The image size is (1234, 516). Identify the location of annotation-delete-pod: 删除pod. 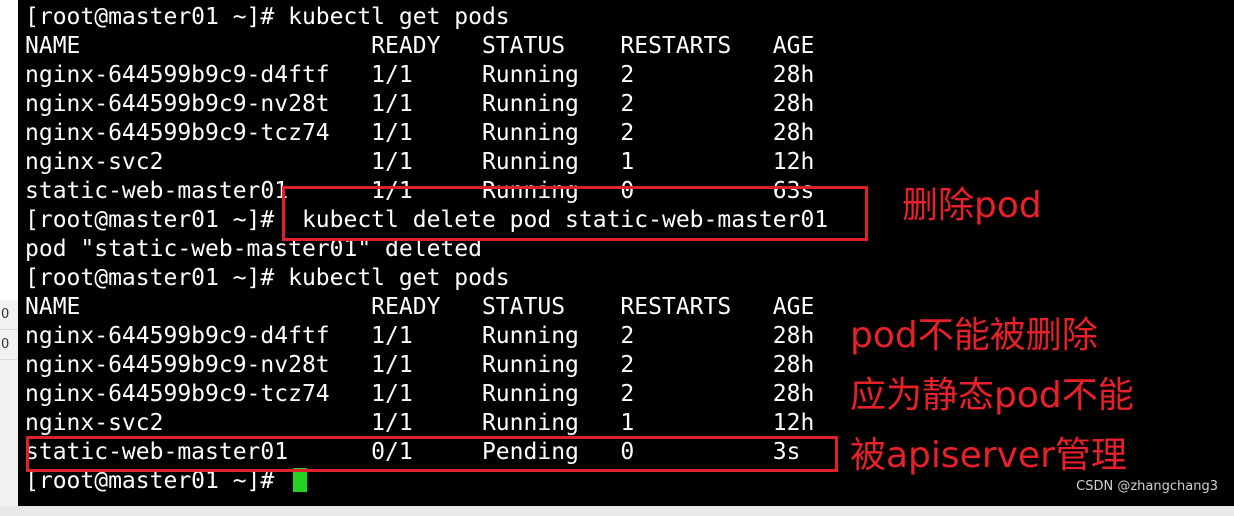
(972, 205).